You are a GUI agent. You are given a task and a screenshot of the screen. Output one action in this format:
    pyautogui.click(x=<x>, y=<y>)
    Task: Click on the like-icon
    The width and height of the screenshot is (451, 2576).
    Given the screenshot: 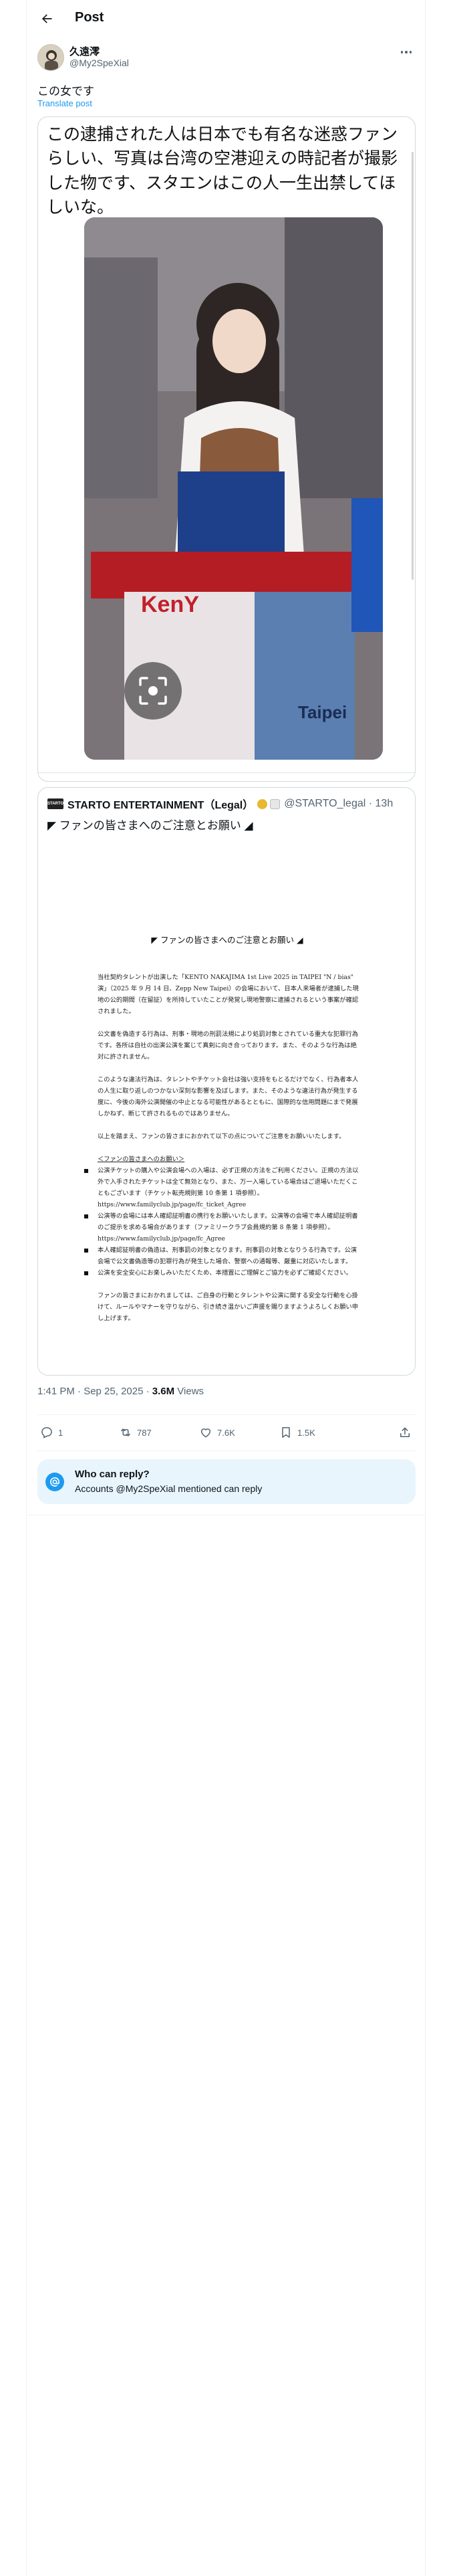 What is the action you would take?
    pyautogui.click(x=205, y=1433)
    